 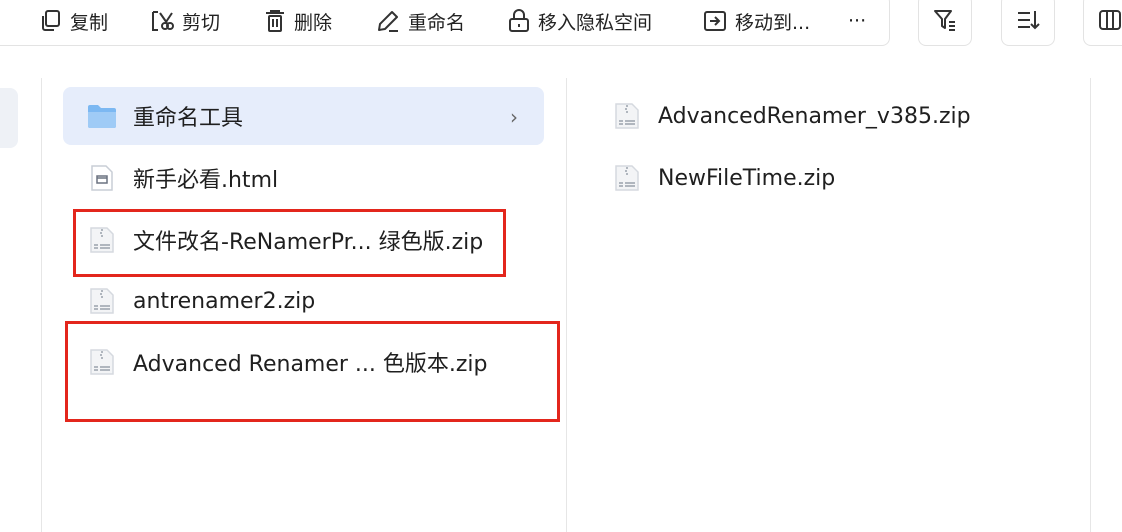 I want to click on list-item-label: NewFileTime.zip, so click(x=747, y=178).